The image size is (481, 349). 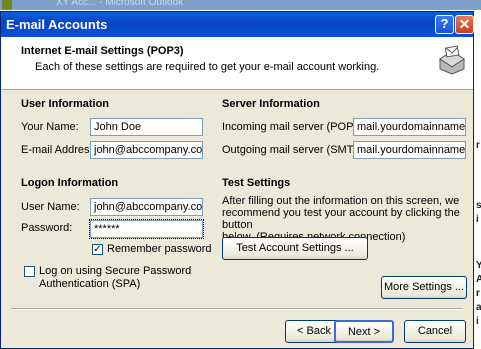 I want to click on outlook-app-icon, so click(x=7, y=5).